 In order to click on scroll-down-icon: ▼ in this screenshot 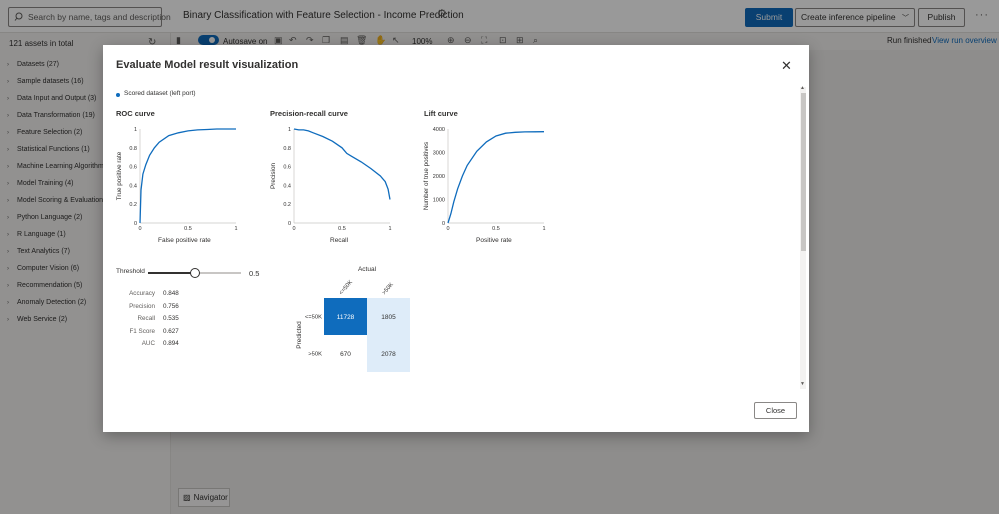, I will do `click(802, 384)`.